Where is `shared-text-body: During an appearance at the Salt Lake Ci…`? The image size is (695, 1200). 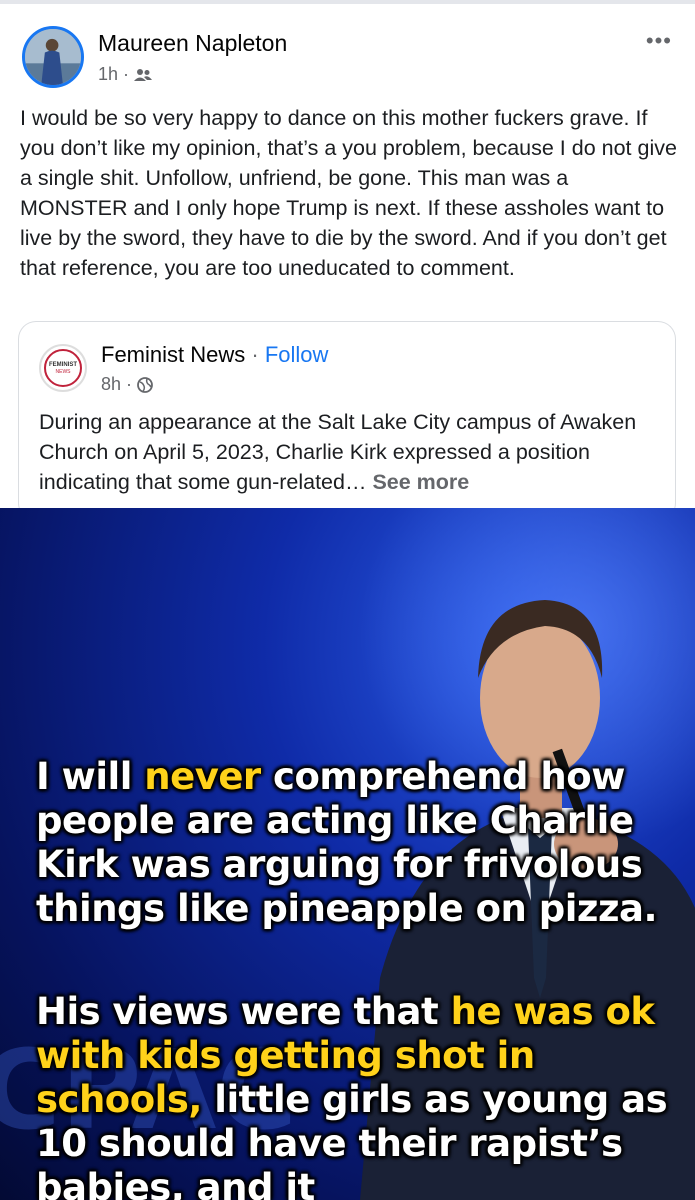 shared-text-body: During an appearance at the Salt Lake Ci… is located at coordinates (338, 452).